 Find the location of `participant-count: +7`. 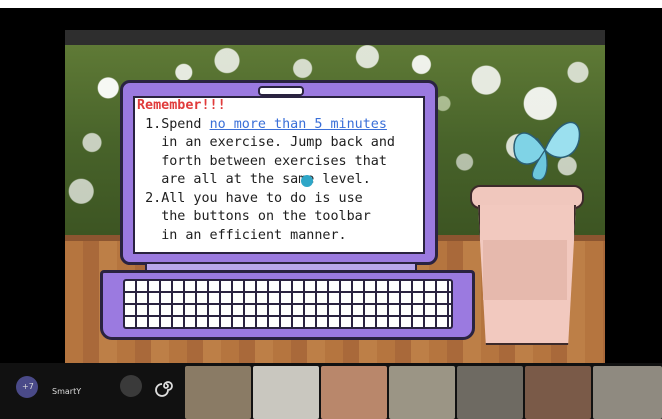

participant-count: +7 is located at coordinates (28, 386).